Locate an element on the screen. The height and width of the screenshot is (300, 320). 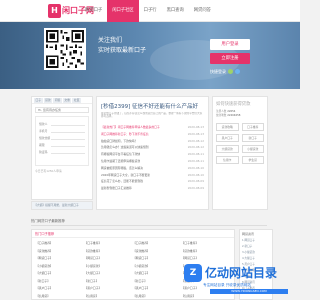
qr-code-icon is located at coordinates (65, 49).